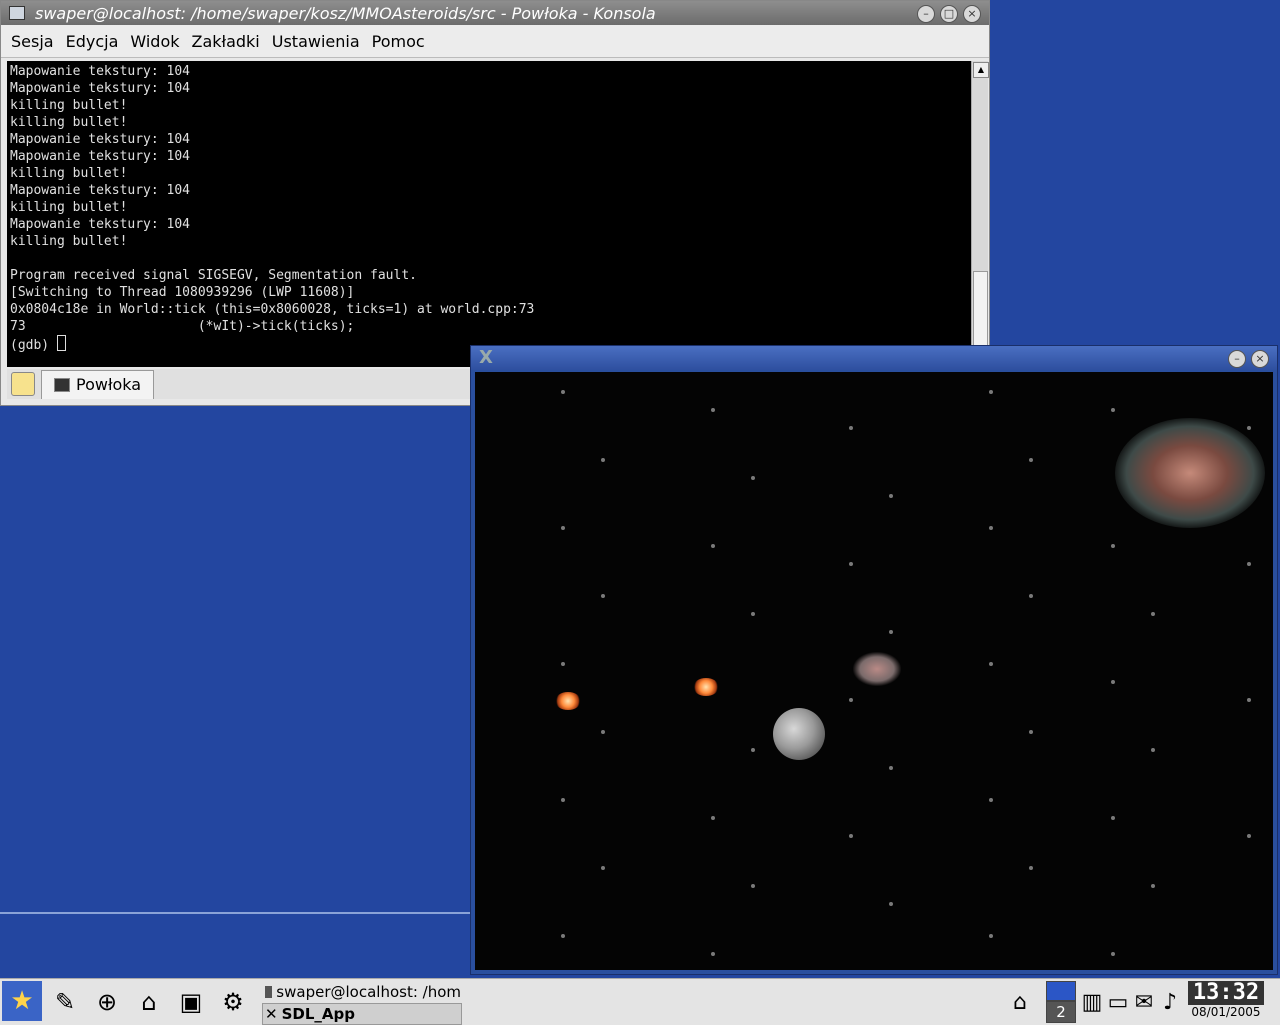  What do you see at coordinates (949, 14) in the screenshot?
I see `maximize-button: □` at bounding box center [949, 14].